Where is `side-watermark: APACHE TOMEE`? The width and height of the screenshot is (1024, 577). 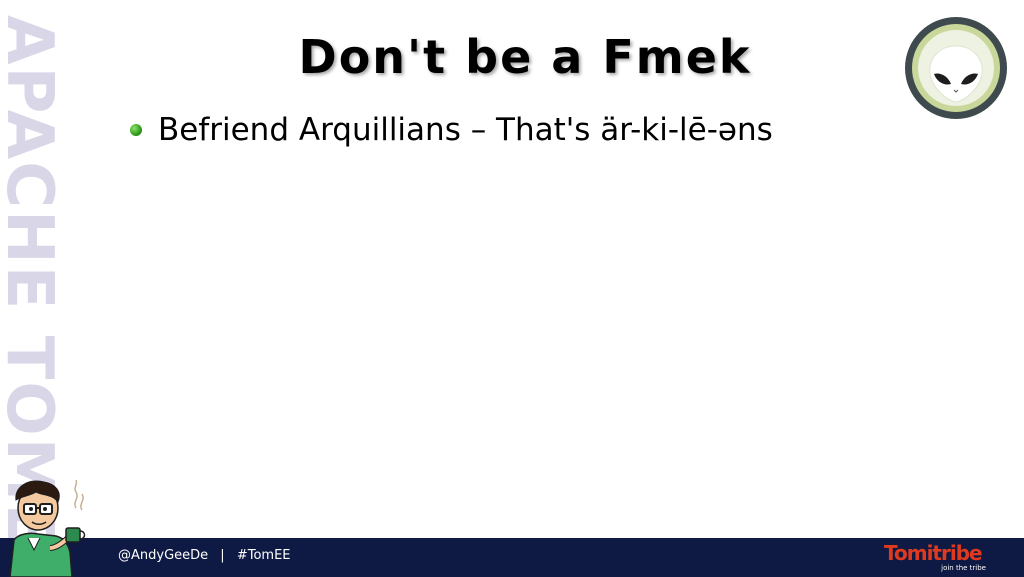
side-watermark: APACHE TOMEE is located at coordinates (33, 296).